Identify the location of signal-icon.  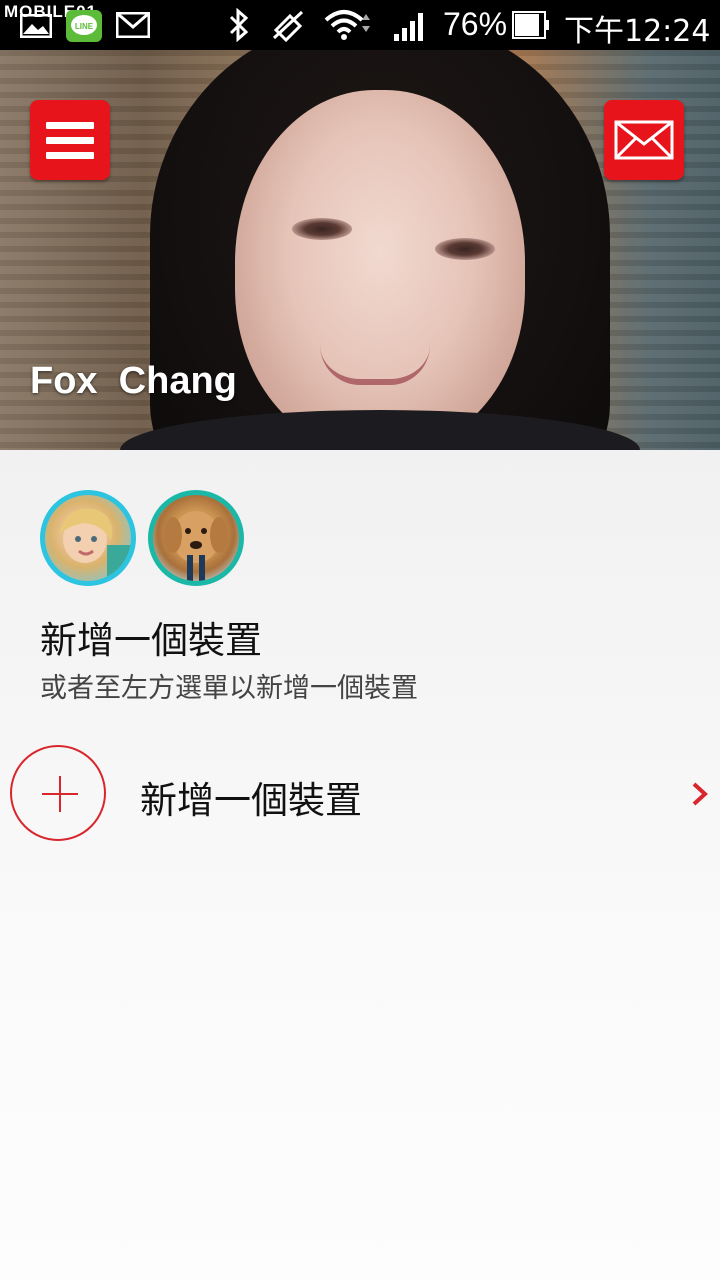
(408, 27).